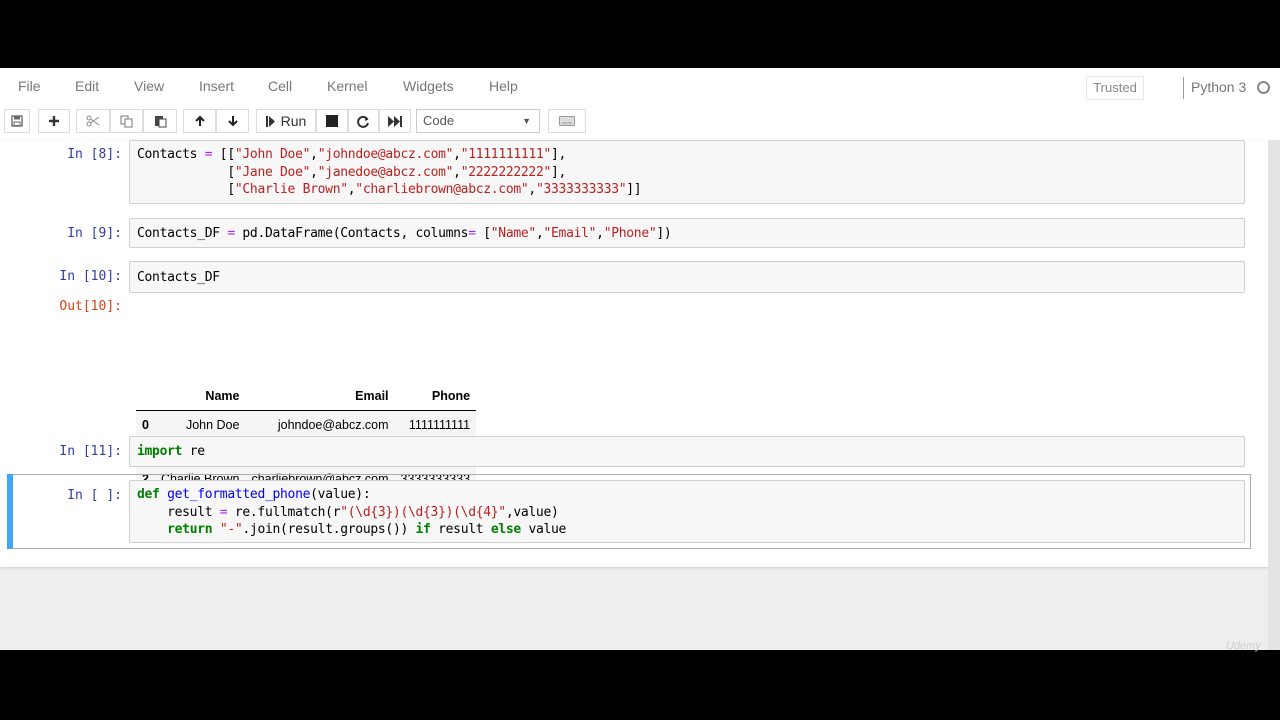 This screenshot has width=1280, height=720. I want to click on restart-kernel-button, so click(363, 121).